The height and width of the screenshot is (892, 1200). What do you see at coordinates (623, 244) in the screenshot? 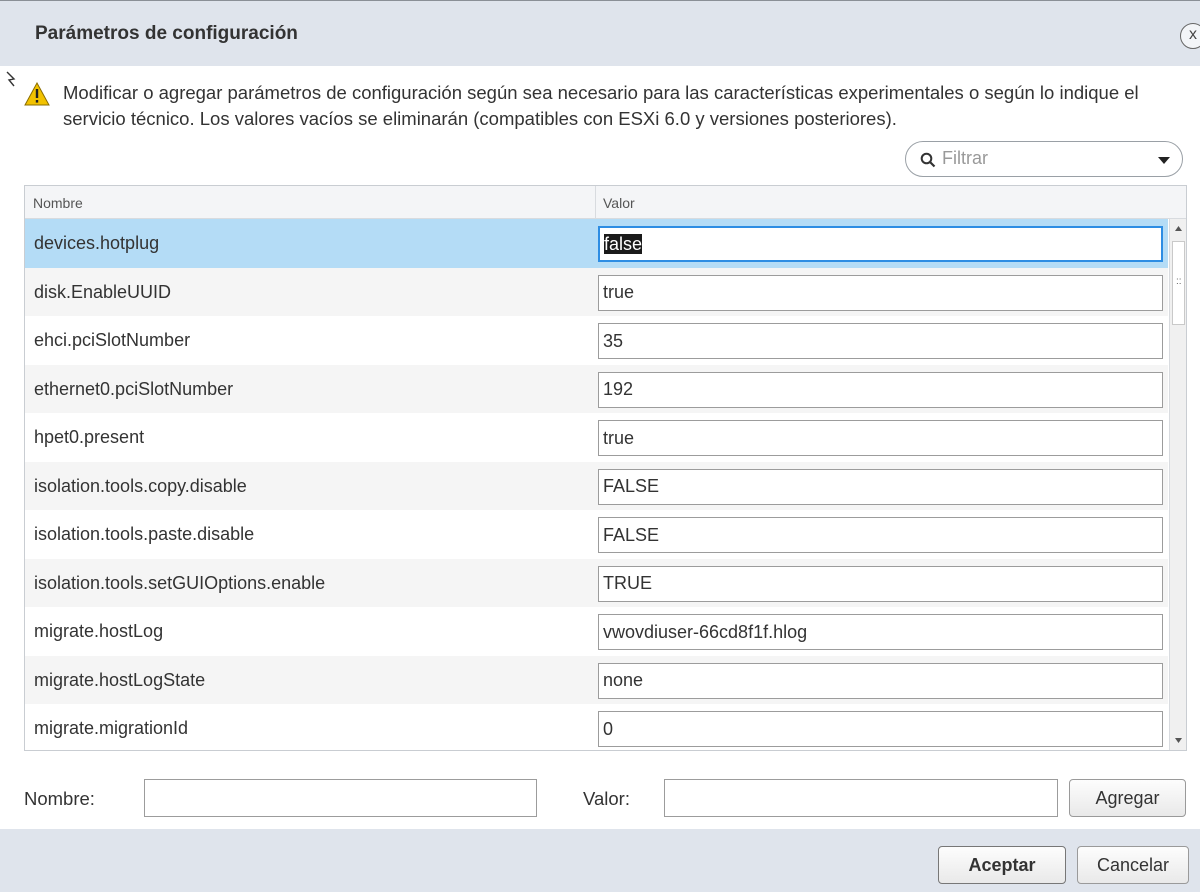
I see `selected-text: false` at bounding box center [623, 244].